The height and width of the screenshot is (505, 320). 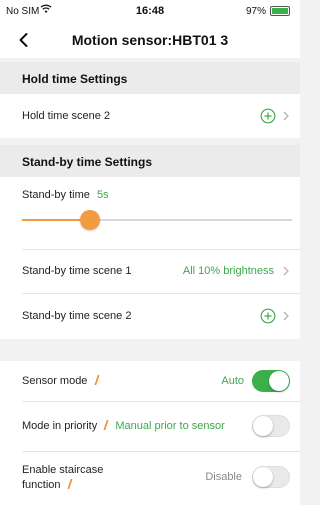 What do you see at coordinates (223, 477) in the screenshot?
I see `staircase-value: Disable` at bounding box center [223, 477].